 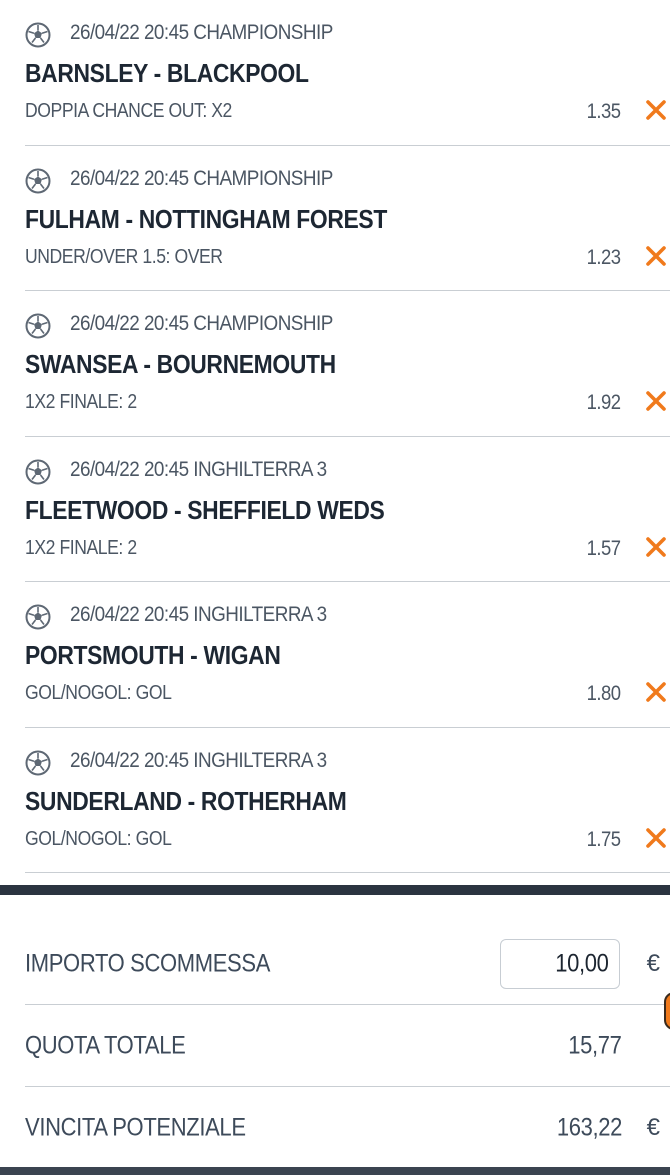 What do you see at coordinates (205, 509) in the screenshot?
I see `bet-match-name: FLEETWOOD - SHEFFIELD WEDS` at bounding box center [205, 509].